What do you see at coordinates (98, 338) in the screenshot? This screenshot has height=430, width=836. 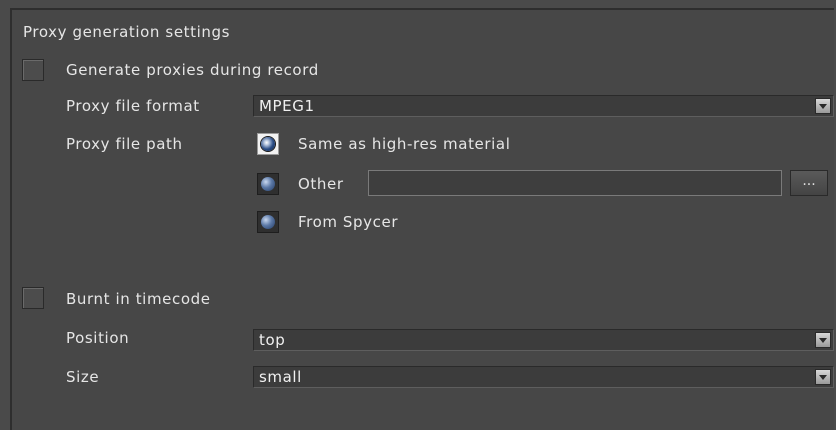 I see `position-label: Position` at bounding box center [98, 338].